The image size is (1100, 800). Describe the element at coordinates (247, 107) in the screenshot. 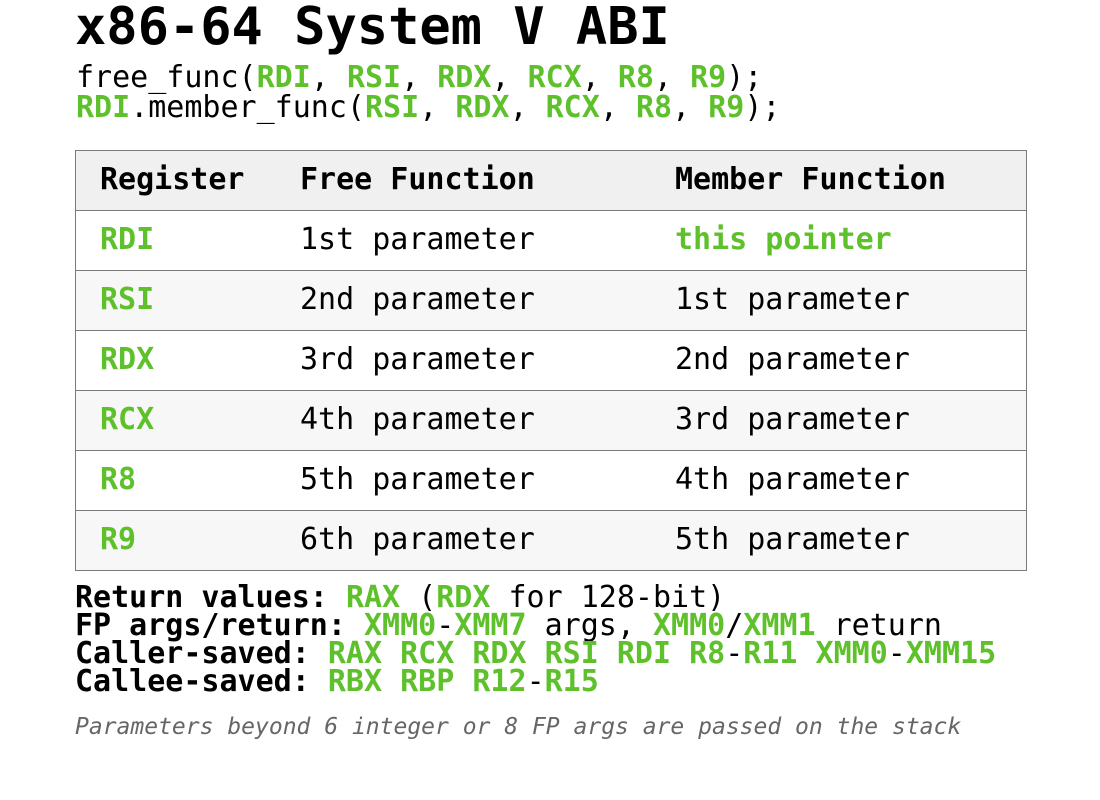

I see `function-name: .member_func(` at that location.